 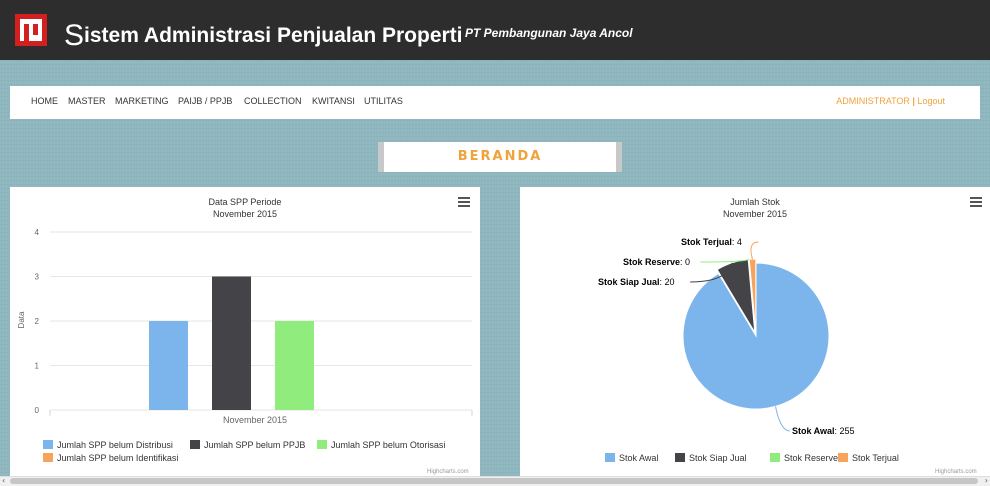 What do you see at coordinates (255, 445) in the screenshot?
I see `legend-label: Jumlah SPP belum PPJB` at bounding box center [255, 445].